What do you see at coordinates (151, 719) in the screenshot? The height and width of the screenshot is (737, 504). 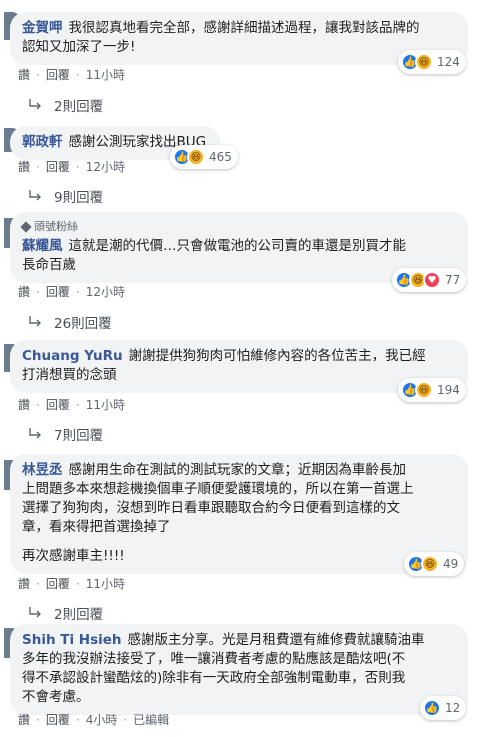 I see `edited-label: 已編輯` at bounding box center [151, 719].